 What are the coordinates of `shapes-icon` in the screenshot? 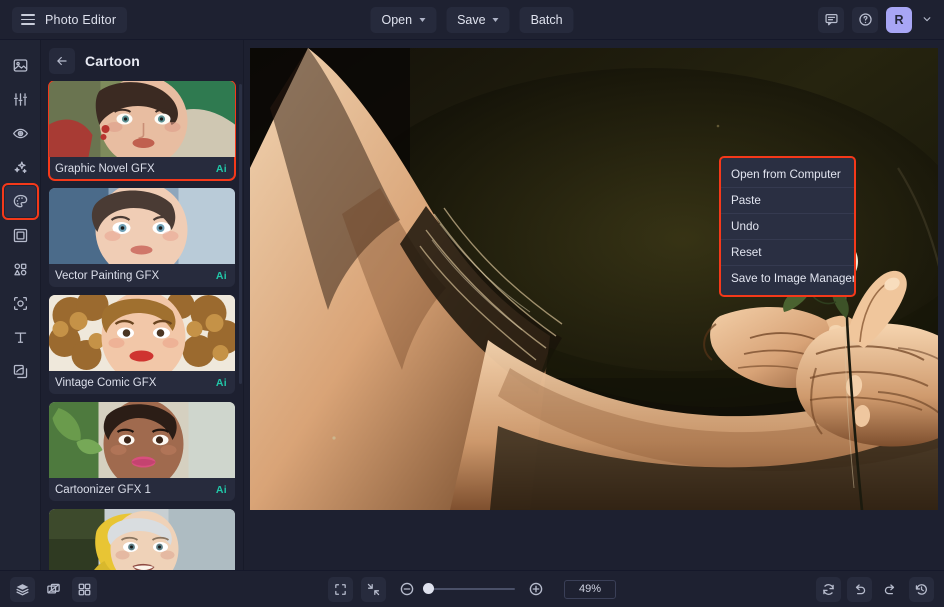 It's located at (19, 269).